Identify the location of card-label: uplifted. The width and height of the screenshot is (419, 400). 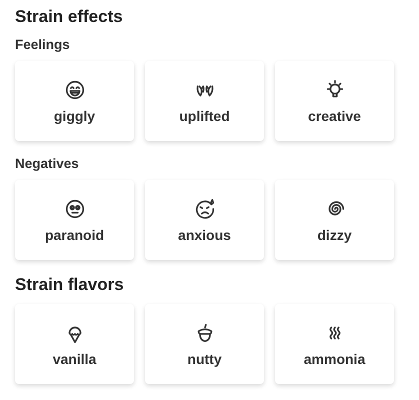
(204, 116).